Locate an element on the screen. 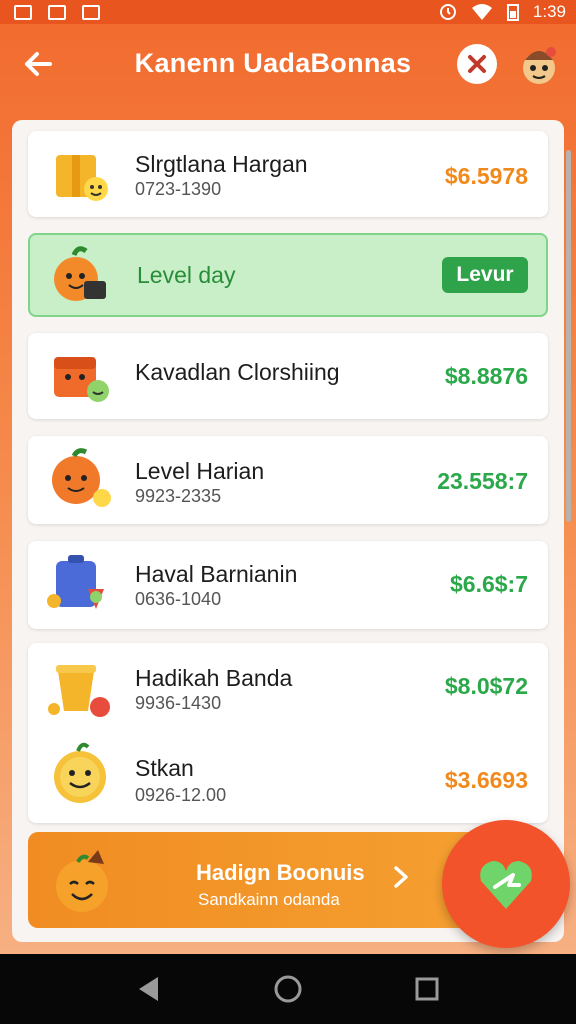  nav-recents-button is located at coordinates (427, 989).